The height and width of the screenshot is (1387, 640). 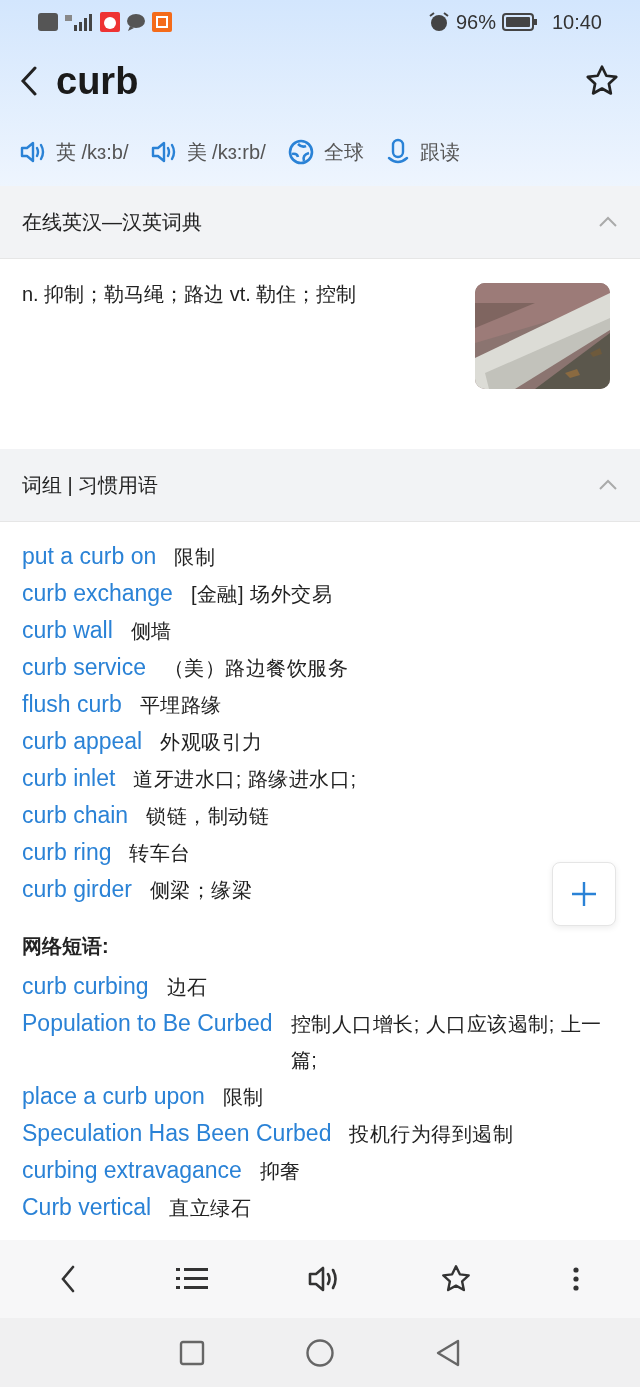 I want to click on pronunciation-button: 英 /kɜ:b/, so click(x=74, y=152).